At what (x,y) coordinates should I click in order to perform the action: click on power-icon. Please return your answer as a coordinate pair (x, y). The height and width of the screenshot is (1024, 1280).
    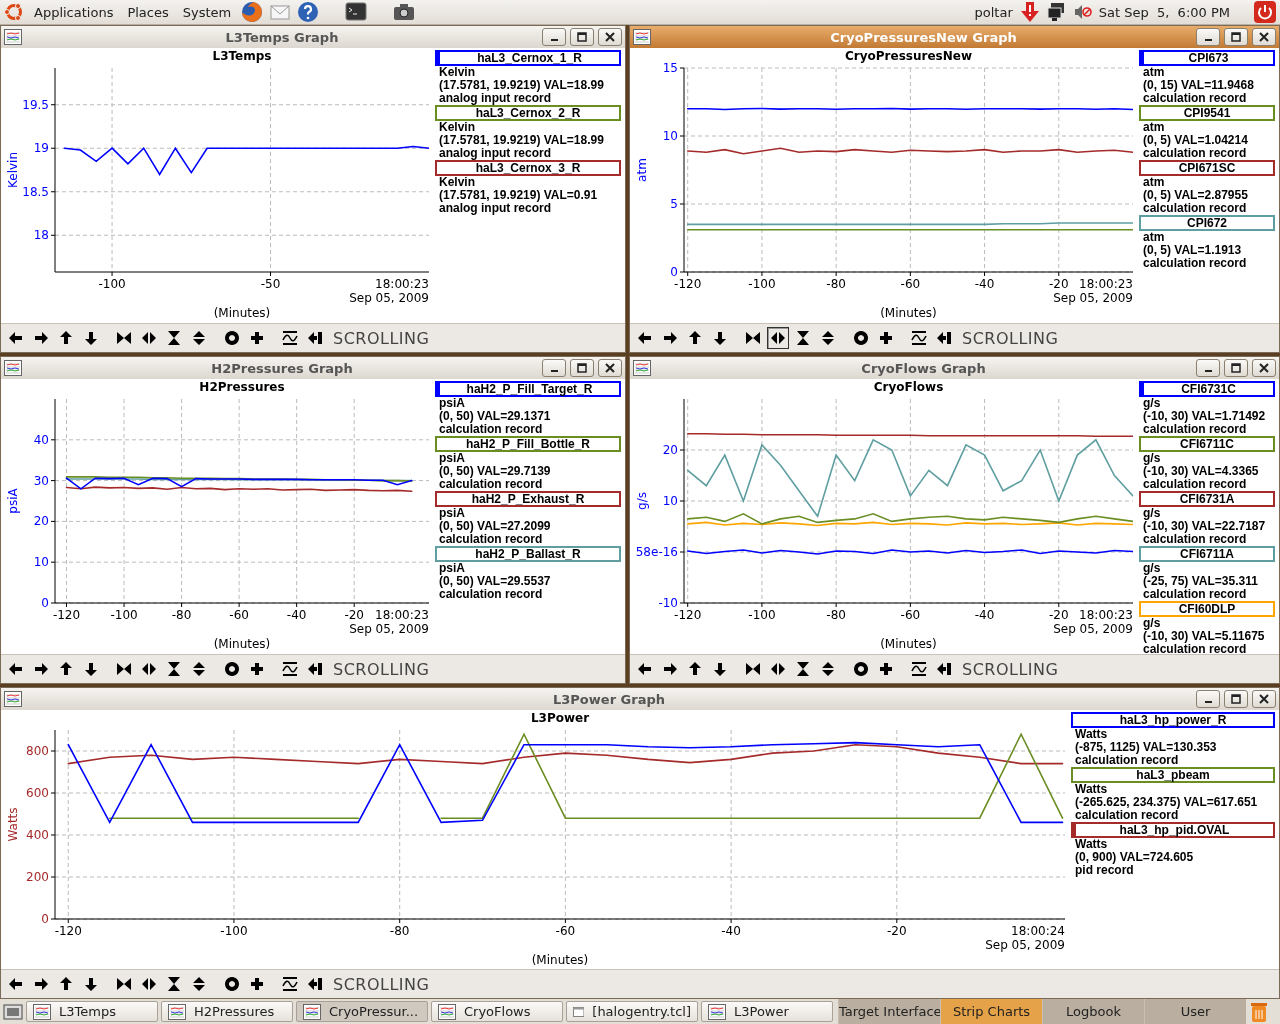
    Looking at the image, I should click on (1265, 12).